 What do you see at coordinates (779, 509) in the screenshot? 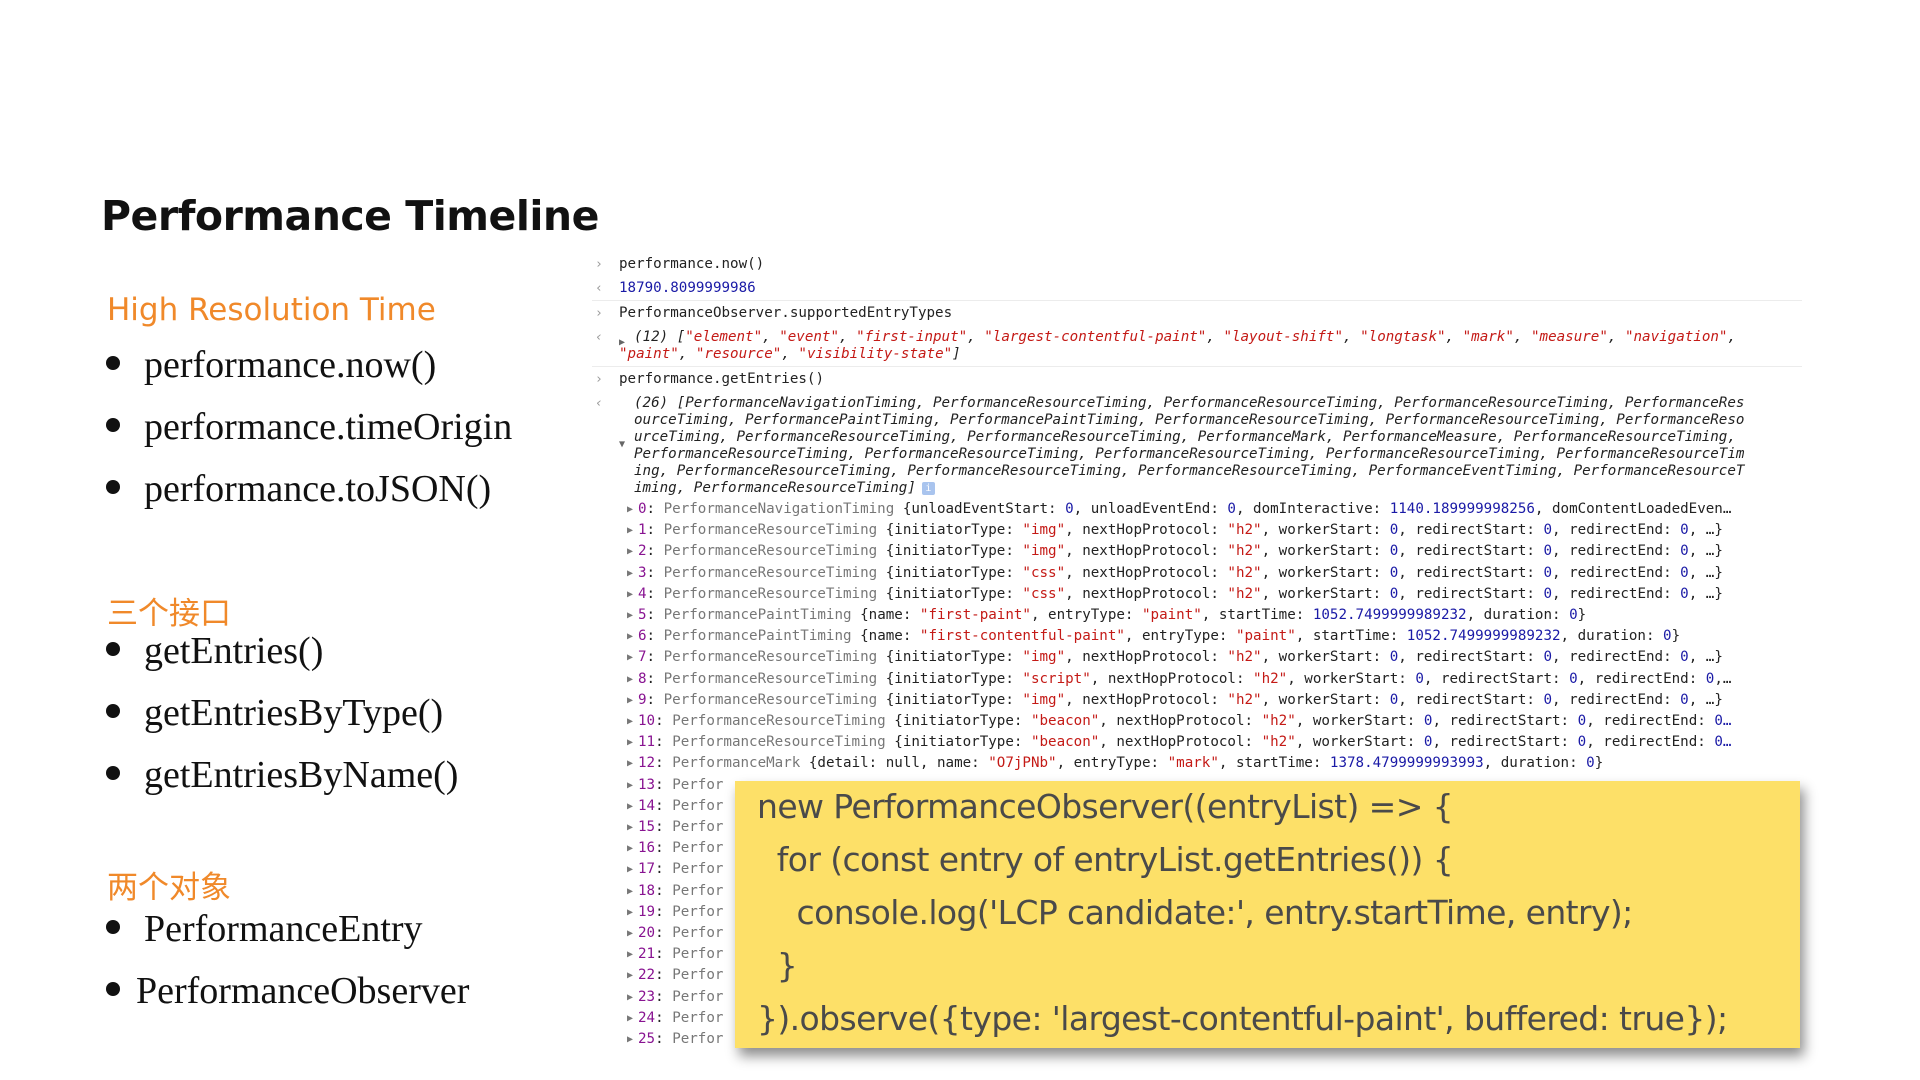
I see `entry-type: PerformanceNavigationTiming` at bounding box center [779, 509].